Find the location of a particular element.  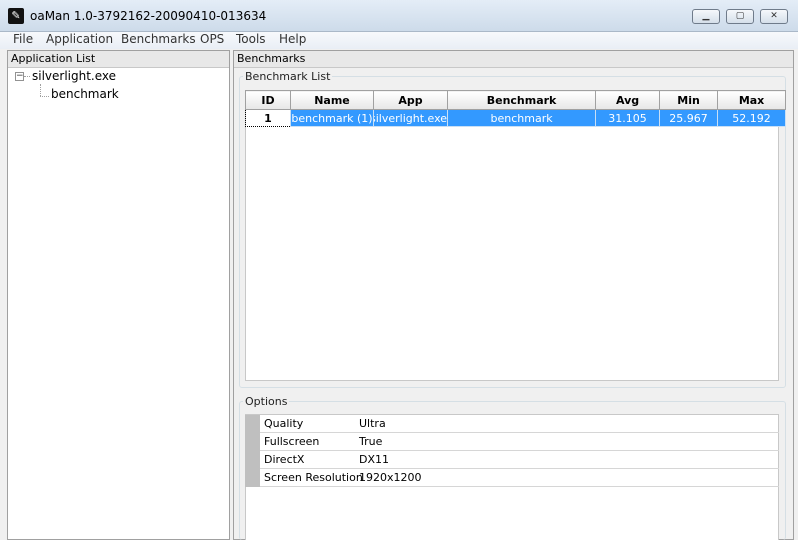

benchmark-list-label: Benchmark List is located at coordinates (288, 76).